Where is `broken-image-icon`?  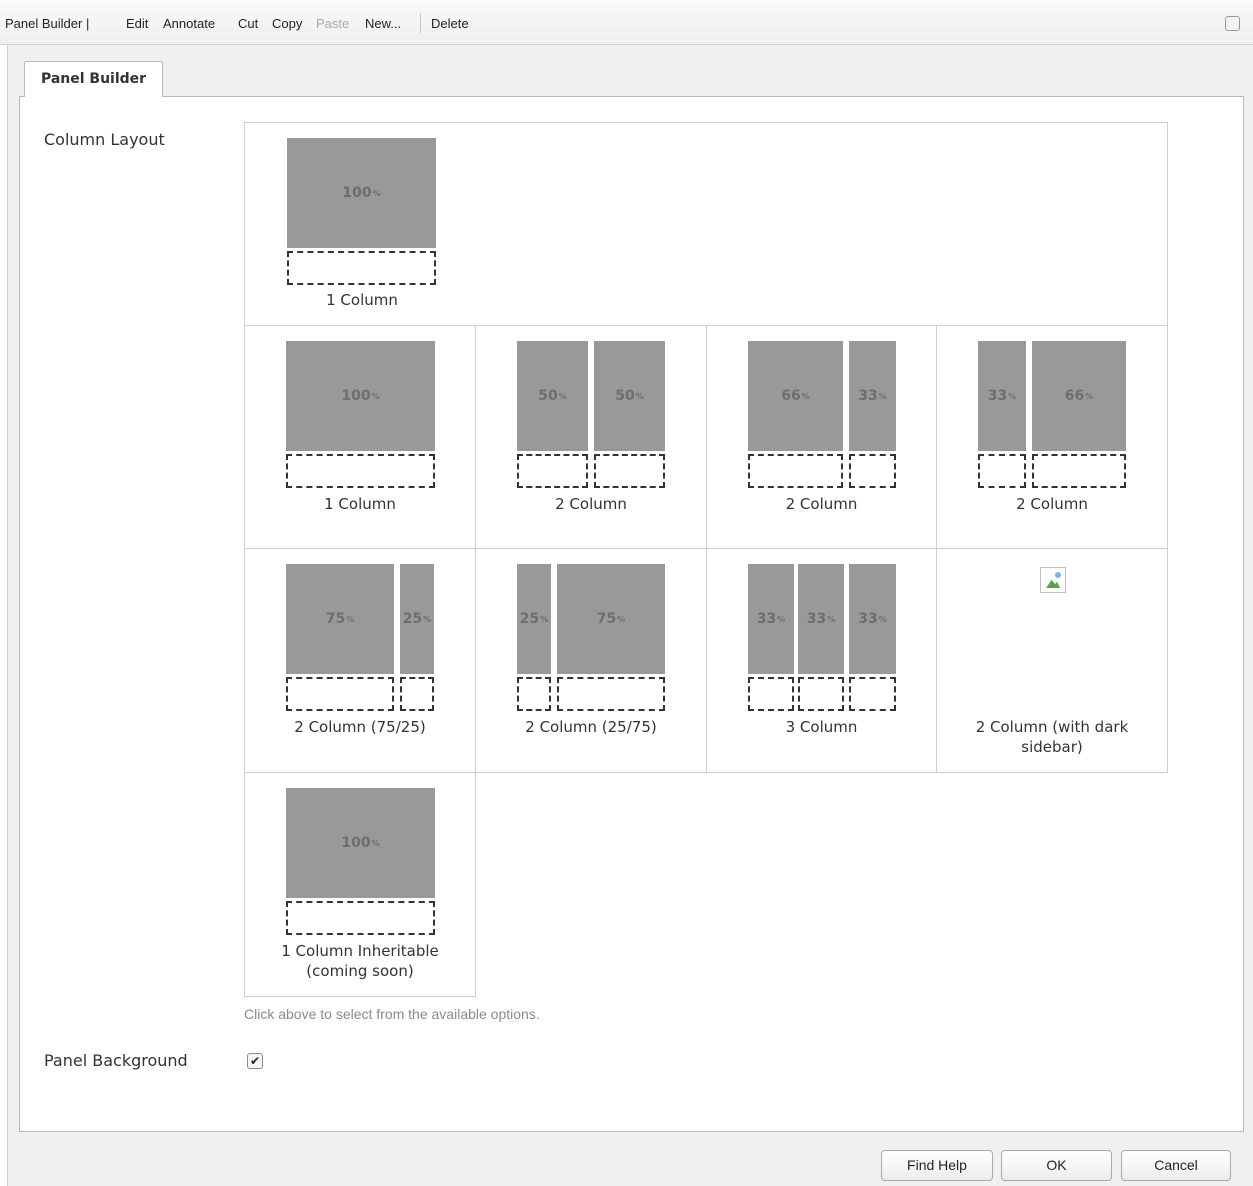
broken-image-icon is located at coordinates (1053, 580).